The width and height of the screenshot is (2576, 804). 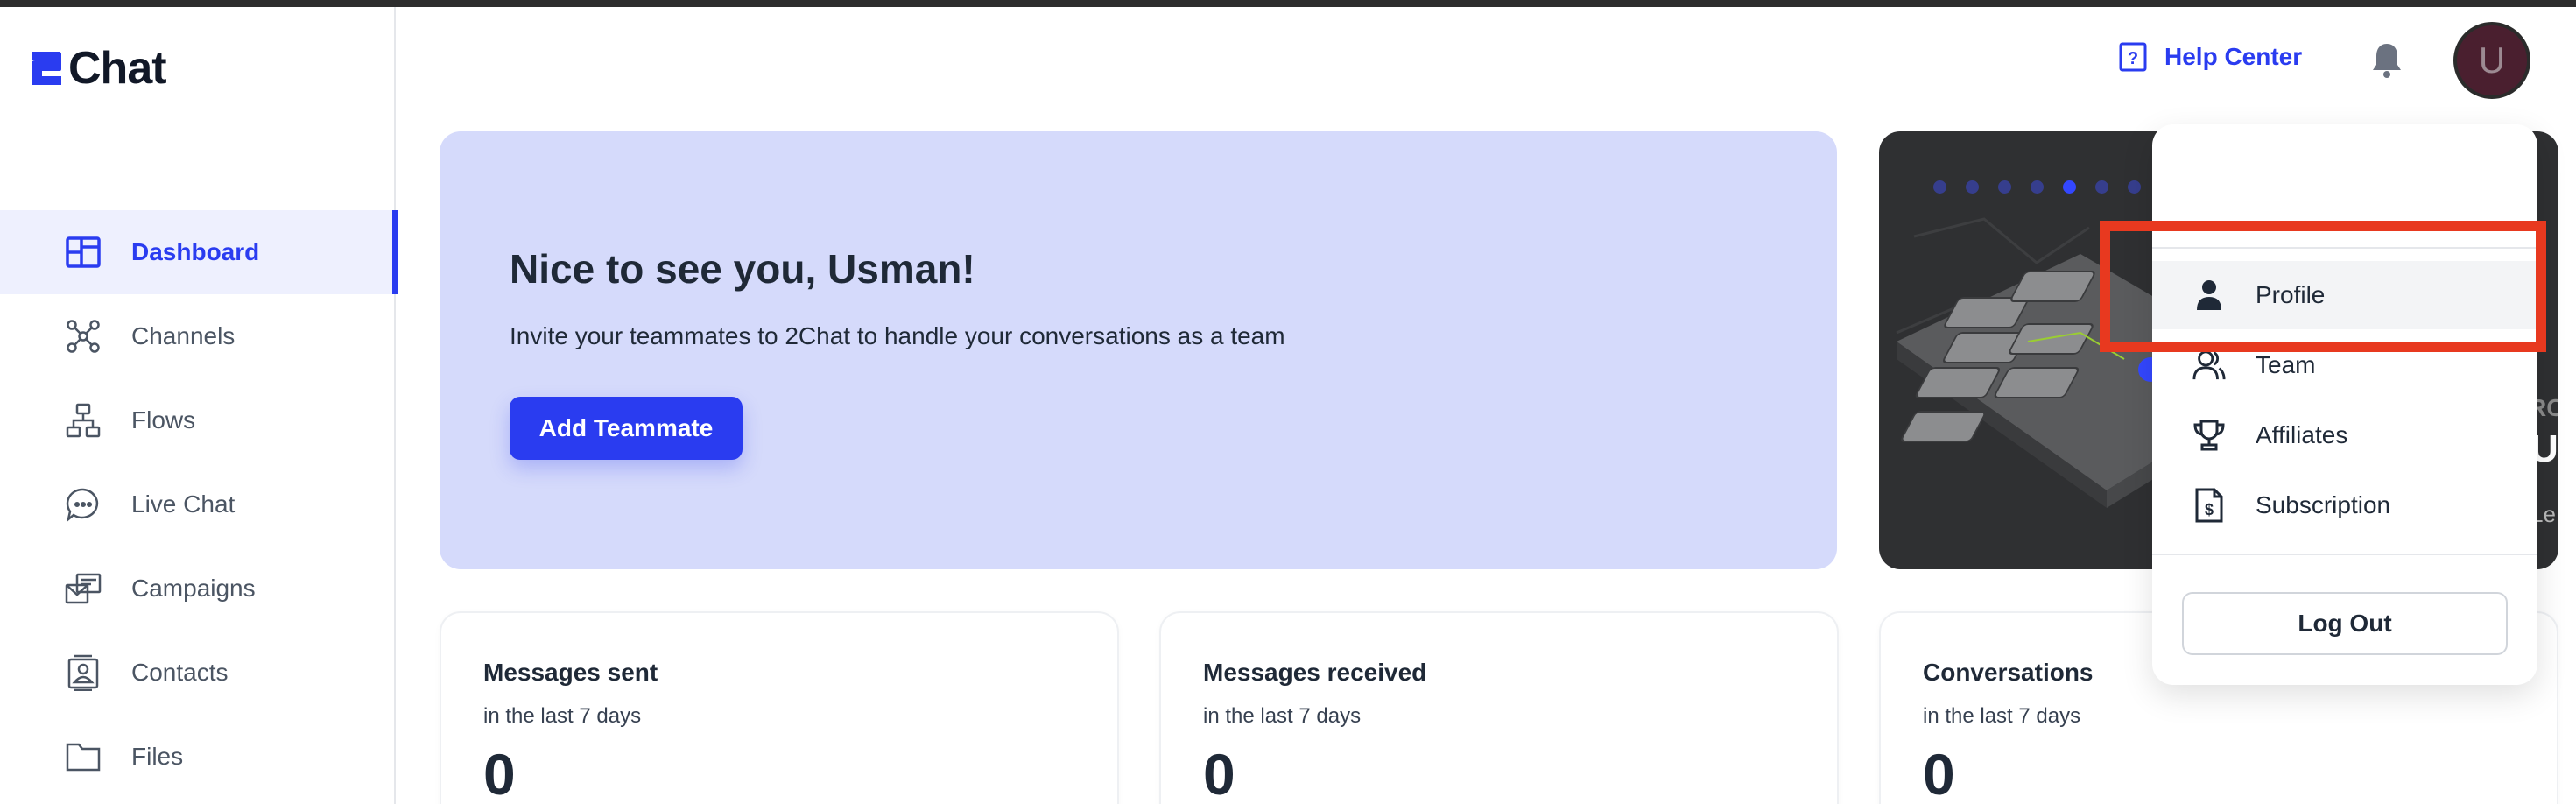 I want to click on menu-item-subscription: $ Subscription, so click(x=2344, y=506).